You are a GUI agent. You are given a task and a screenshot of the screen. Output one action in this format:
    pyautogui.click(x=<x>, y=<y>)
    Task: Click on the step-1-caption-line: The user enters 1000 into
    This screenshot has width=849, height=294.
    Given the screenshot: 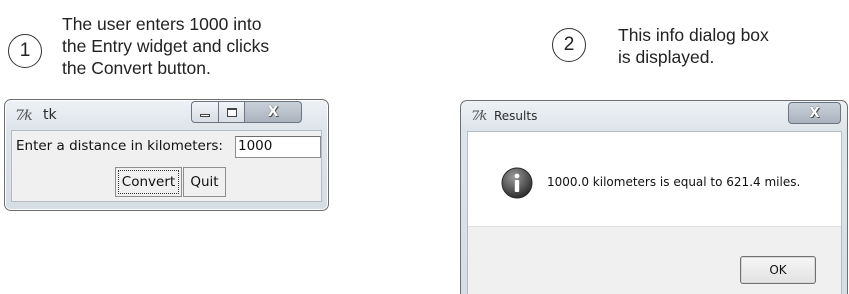 What is the action you would take?
    pyautogui.click(x=162, y=24)
    